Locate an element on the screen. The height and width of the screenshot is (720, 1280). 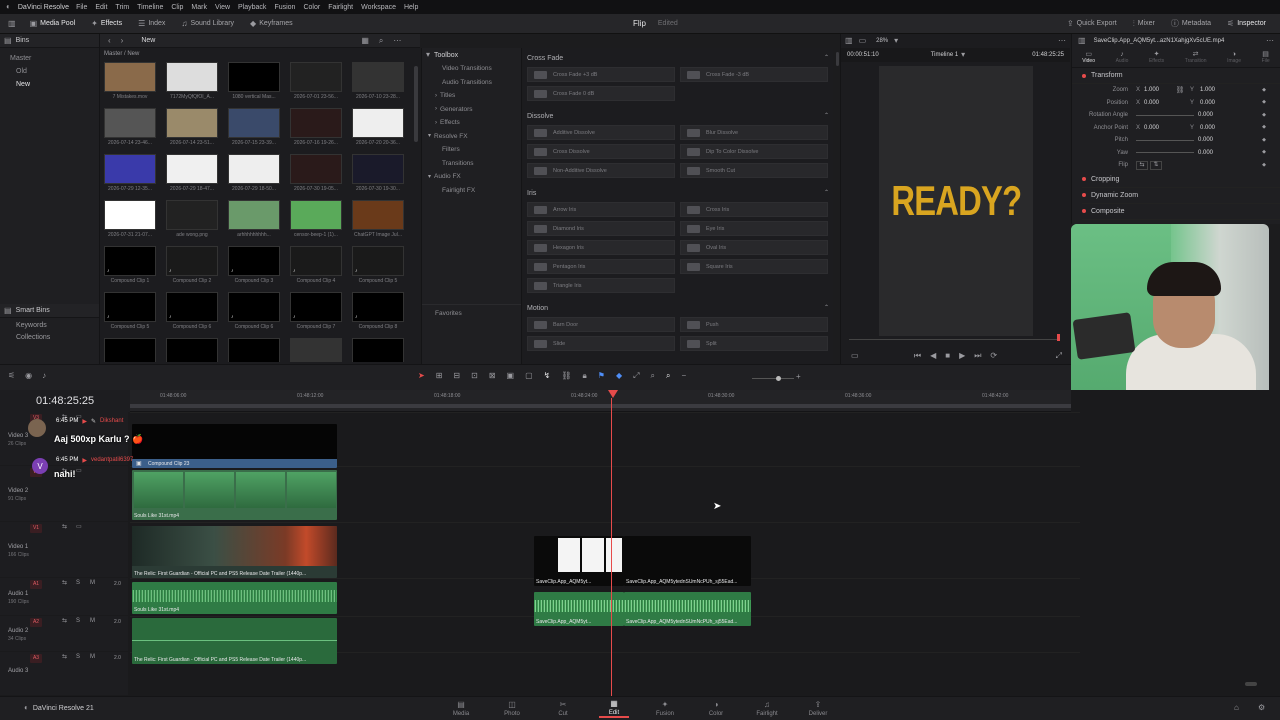
toolbox-item-transitions: Transitions is located at coordinates (471, 164).